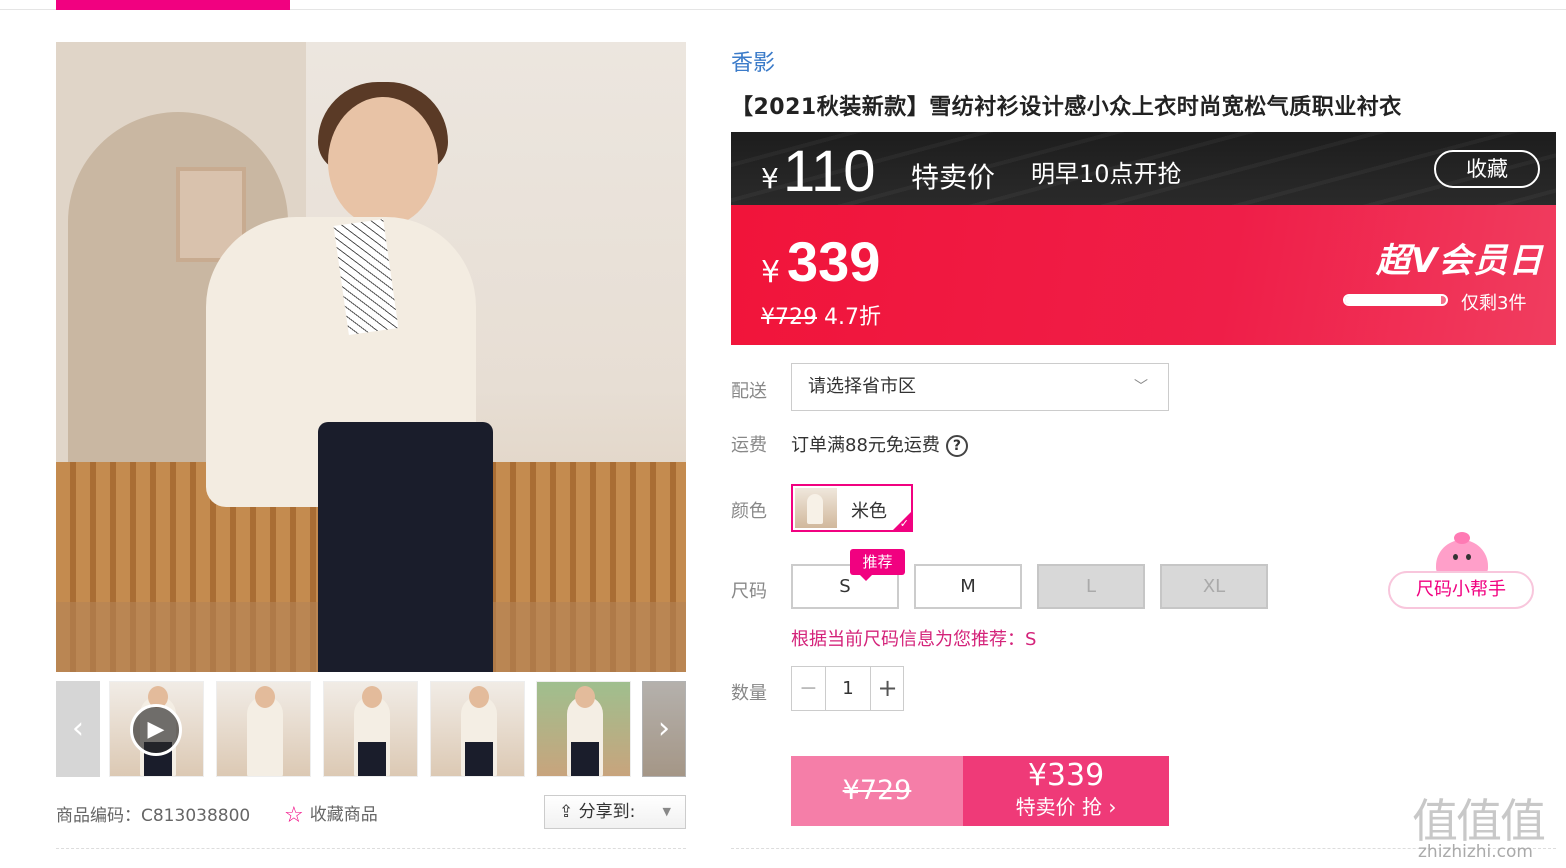 The image size is (1566, 868). What do you see at coordinates (1106, 174) in the screenshot?
I see `flash-sale-start-time: 明早10点开抢` at bounding box center [1106, 174].